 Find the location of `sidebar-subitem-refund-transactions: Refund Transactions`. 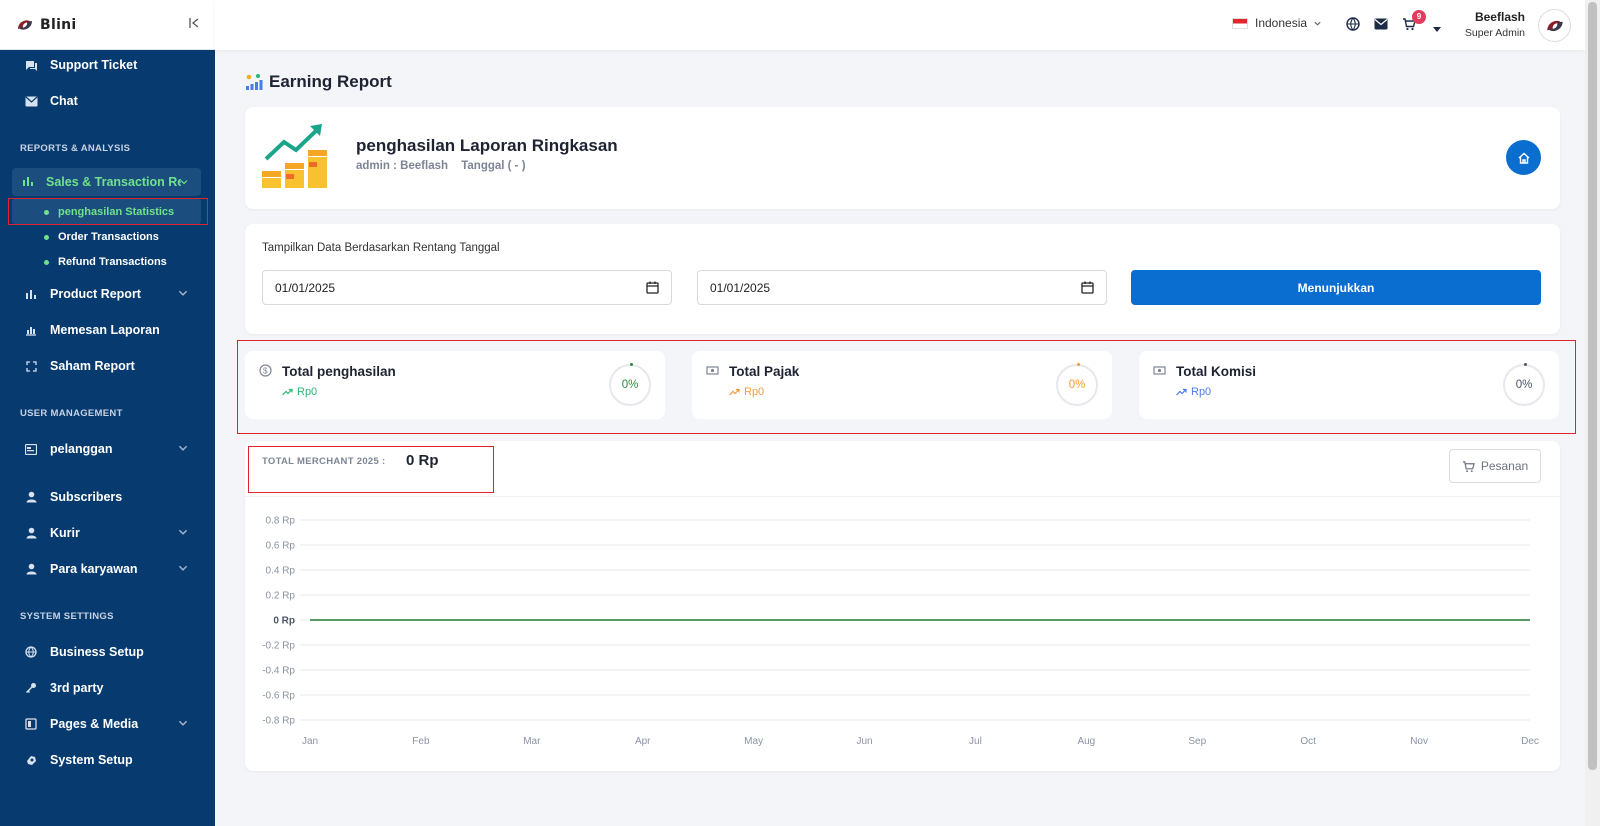

sidebar-subitem-refund-transactions: Refund Transactions is located at coordinates (105, 262).